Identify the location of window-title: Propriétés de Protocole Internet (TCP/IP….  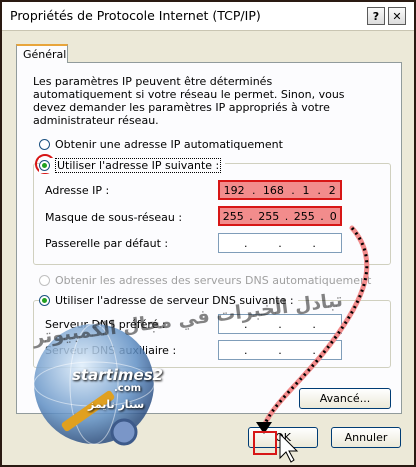
(135, 15).